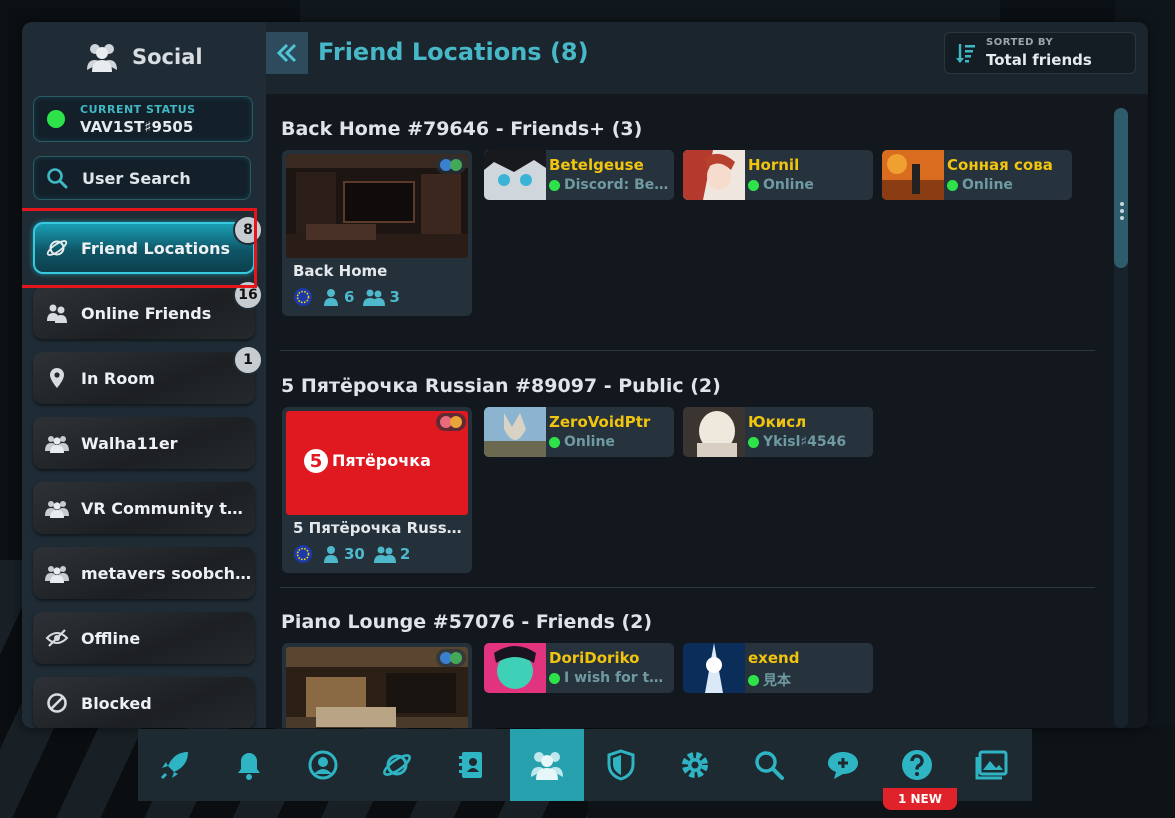 This screenshot has width=1175, height=818. I want to click on instance-title: Piano Lounge #57076 - Friends (2), so click(467, 622).